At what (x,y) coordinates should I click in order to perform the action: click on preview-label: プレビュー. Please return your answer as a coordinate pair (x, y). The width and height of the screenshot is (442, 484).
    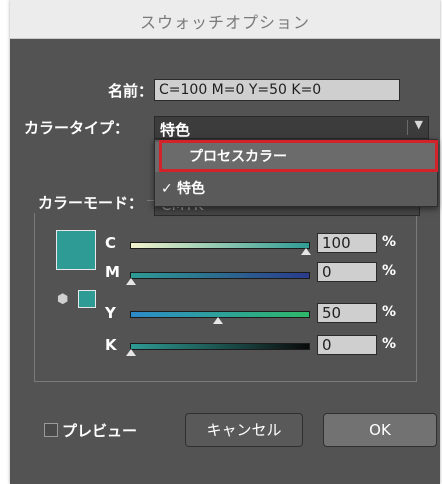
    Looking at the image, I should click on (100, 431).